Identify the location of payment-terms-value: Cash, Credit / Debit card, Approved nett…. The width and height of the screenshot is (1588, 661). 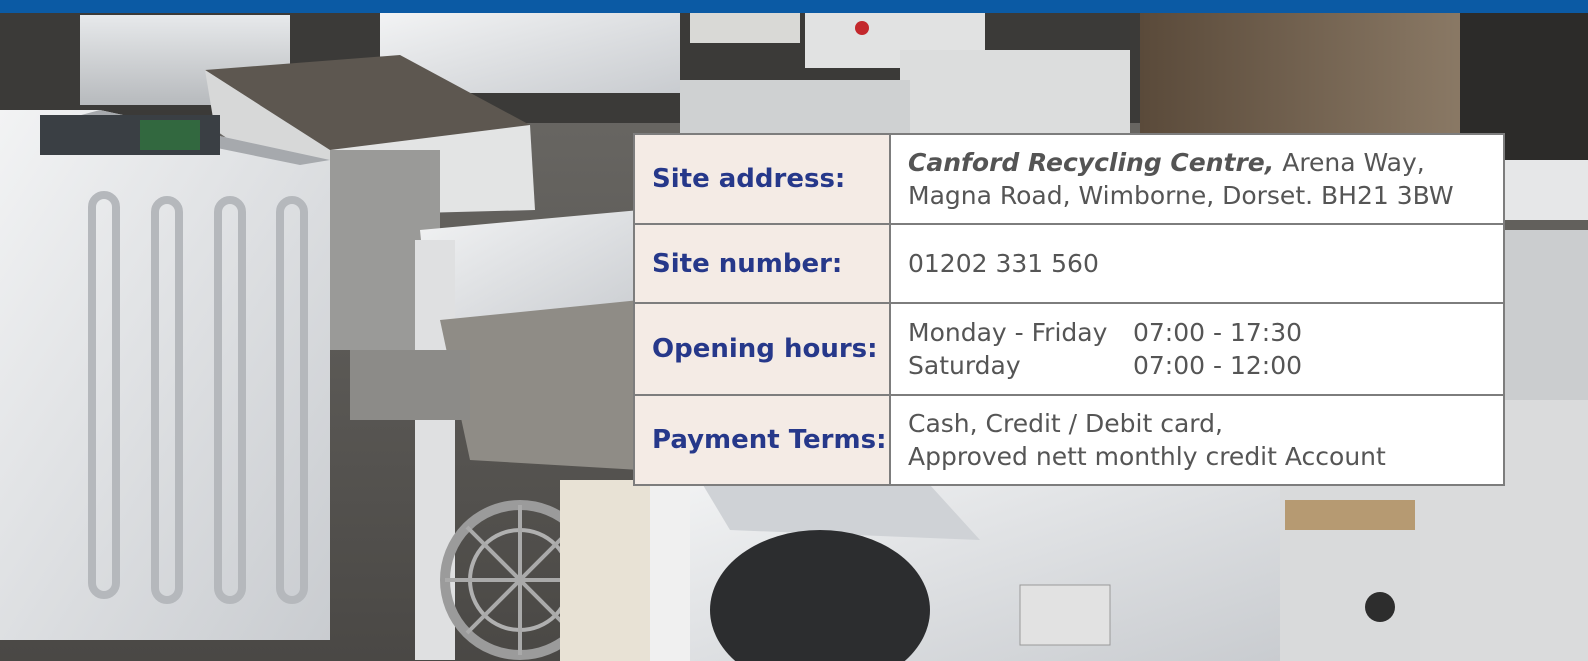
(1197, 440).